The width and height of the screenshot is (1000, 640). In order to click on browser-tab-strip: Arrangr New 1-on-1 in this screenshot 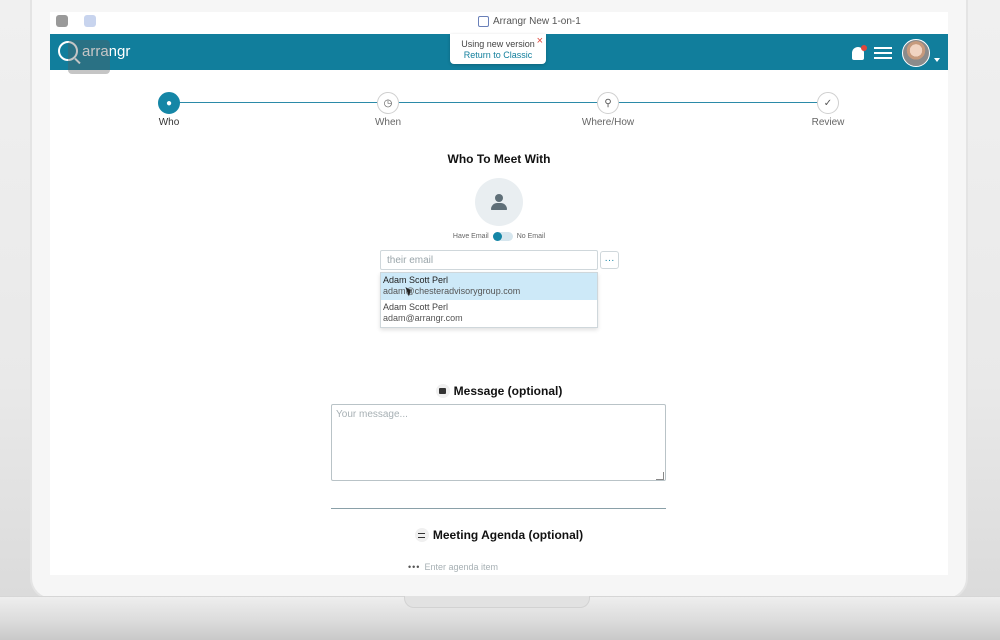, I will do `click(499, 23)`.